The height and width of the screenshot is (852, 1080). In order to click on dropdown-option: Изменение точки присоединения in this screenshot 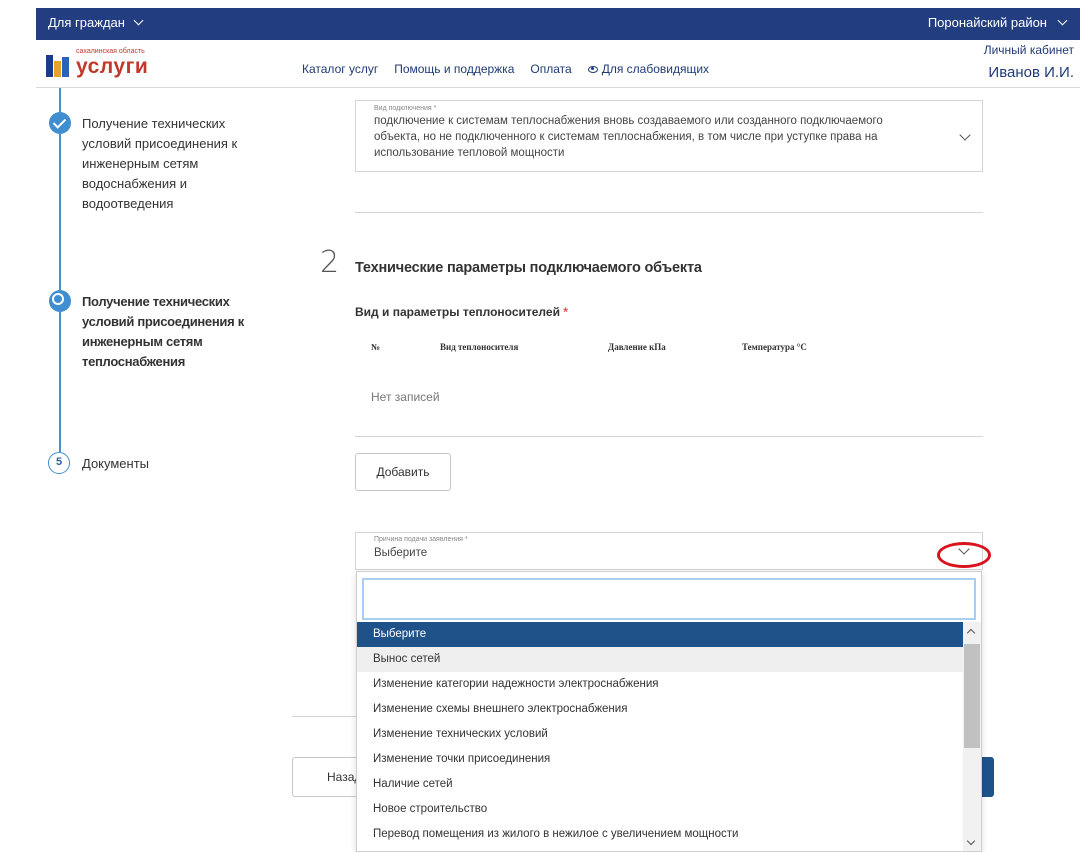, I will do `click(660, 759)`.